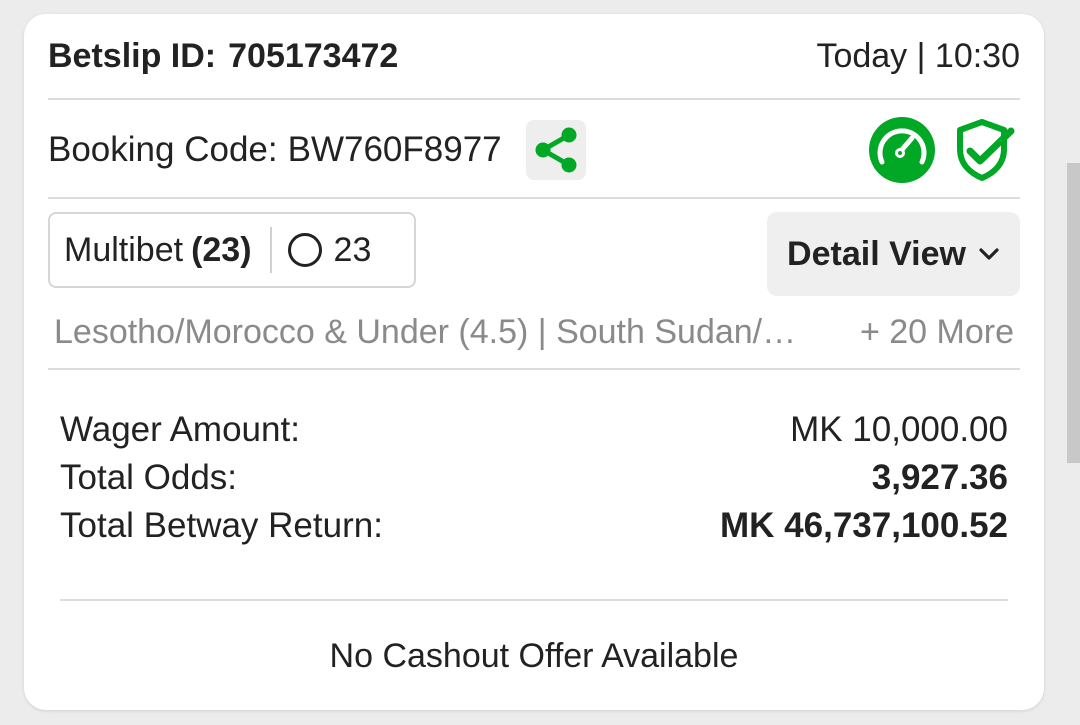 The width and height of the screenshot is (1080, 725). Describe the element at coordinates (124, 249) in the screenshot. I see `bet-type-label: Multibet` at that location.